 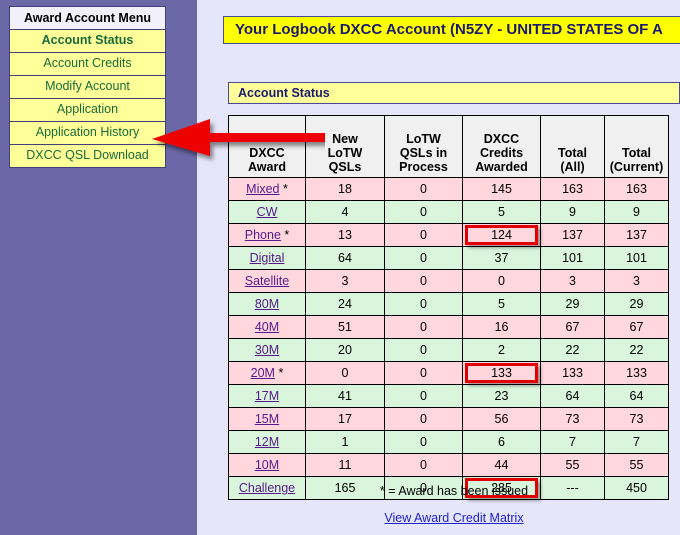 I want to click on award-name-cell: 12M, so click(x=267, y=442).